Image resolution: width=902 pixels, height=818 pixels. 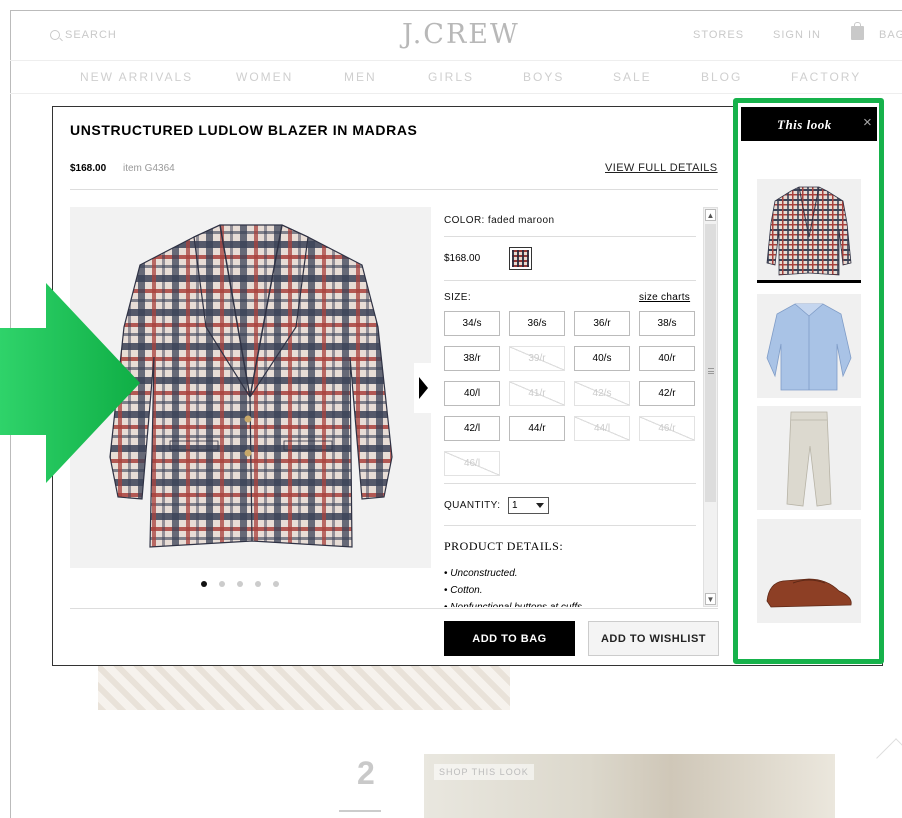 What do you see at coordinates (462, 258) in the screenshot?
I see `swatch-price: $168.00` at bounding box center [462, 258].